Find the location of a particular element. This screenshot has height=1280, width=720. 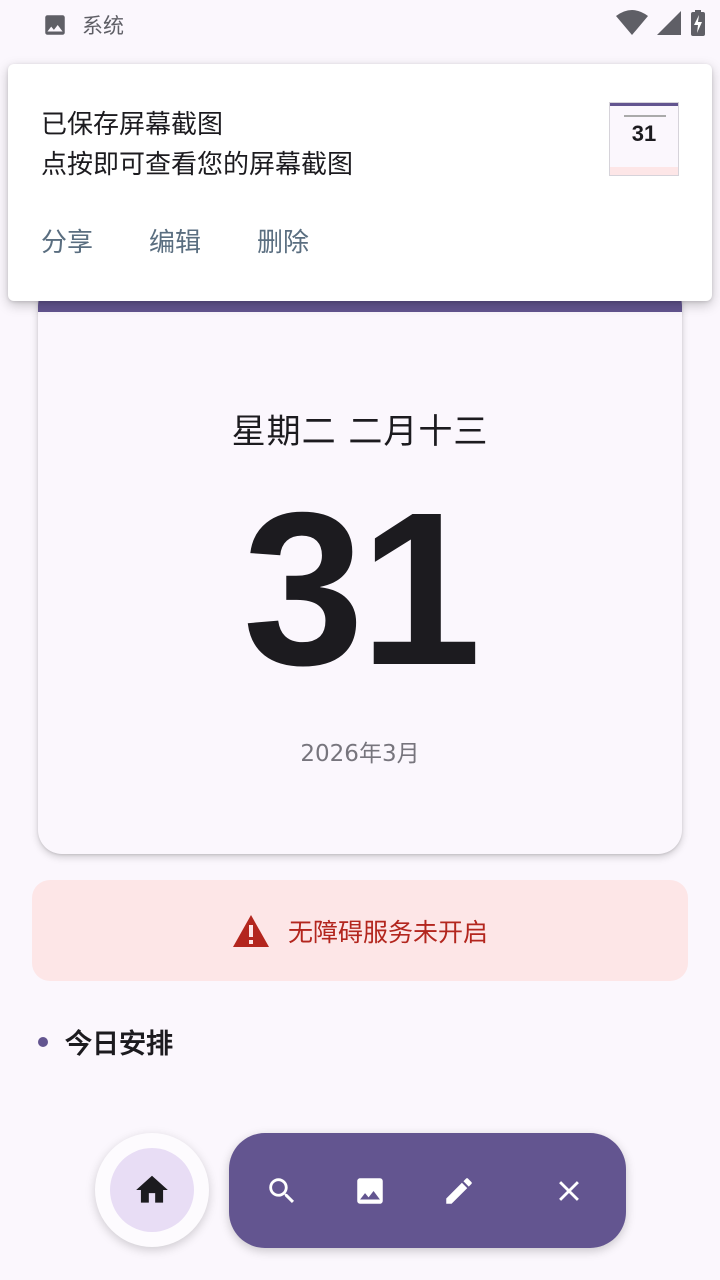

notification-text: 点按即可查看您的屏幕截图 is located at coordinates (197, 165).